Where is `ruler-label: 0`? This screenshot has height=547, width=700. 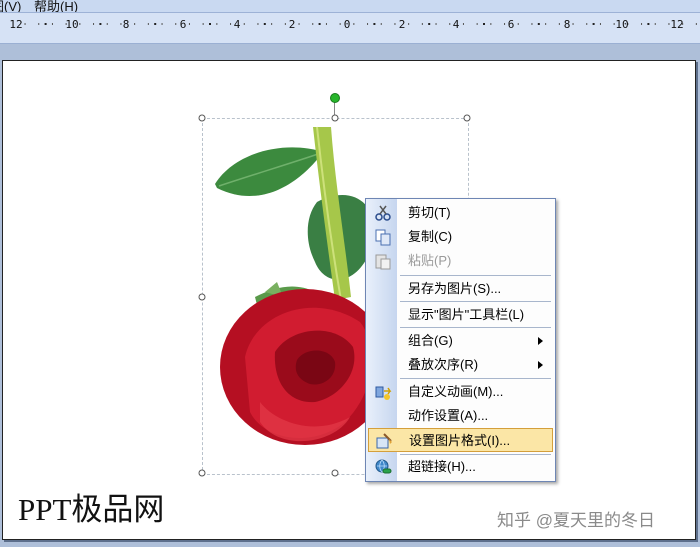
ruler-label: 0 is located at coordinates (347, 24).